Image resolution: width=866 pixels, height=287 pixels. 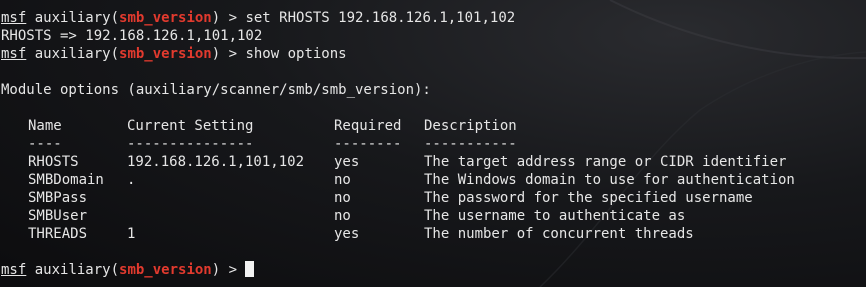 I want to click on option-name: SMBUser, so click(x=58, y=216).